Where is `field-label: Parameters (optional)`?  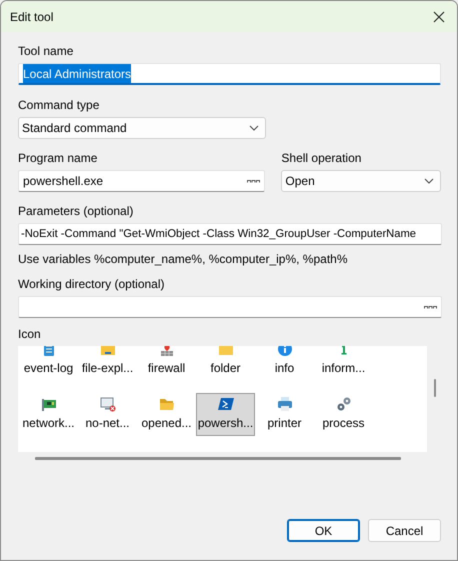 field-label: Parameters (optional) is located at coordinates (76, 211).